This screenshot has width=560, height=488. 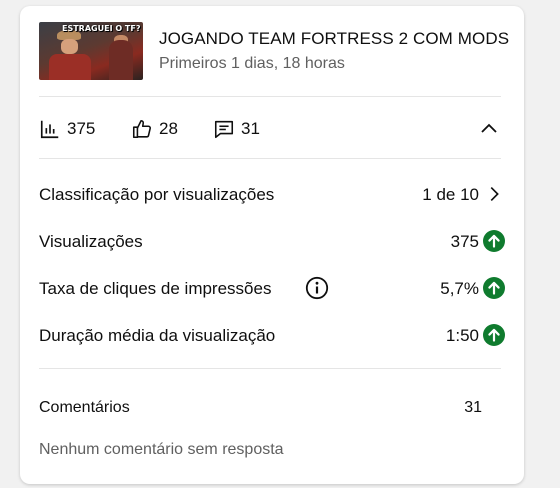 What do you see at coordinates (252, 63) in the screenshot?
I see `video-period: Primeiros 1 dias, 18 horas` at bounding box center [252, 63].